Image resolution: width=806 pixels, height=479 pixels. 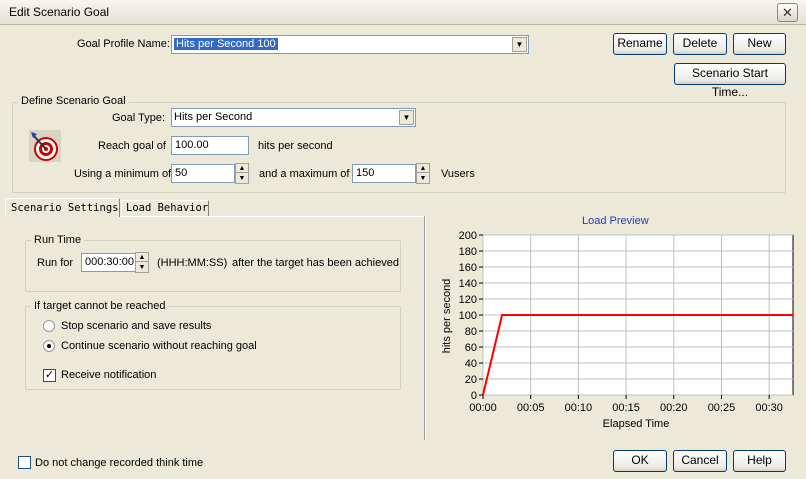 What do you see at coordinates (636, 424) in the screenshot?
I see `x-axis-label: Elapsed Time` at bounding box center [636, 424].